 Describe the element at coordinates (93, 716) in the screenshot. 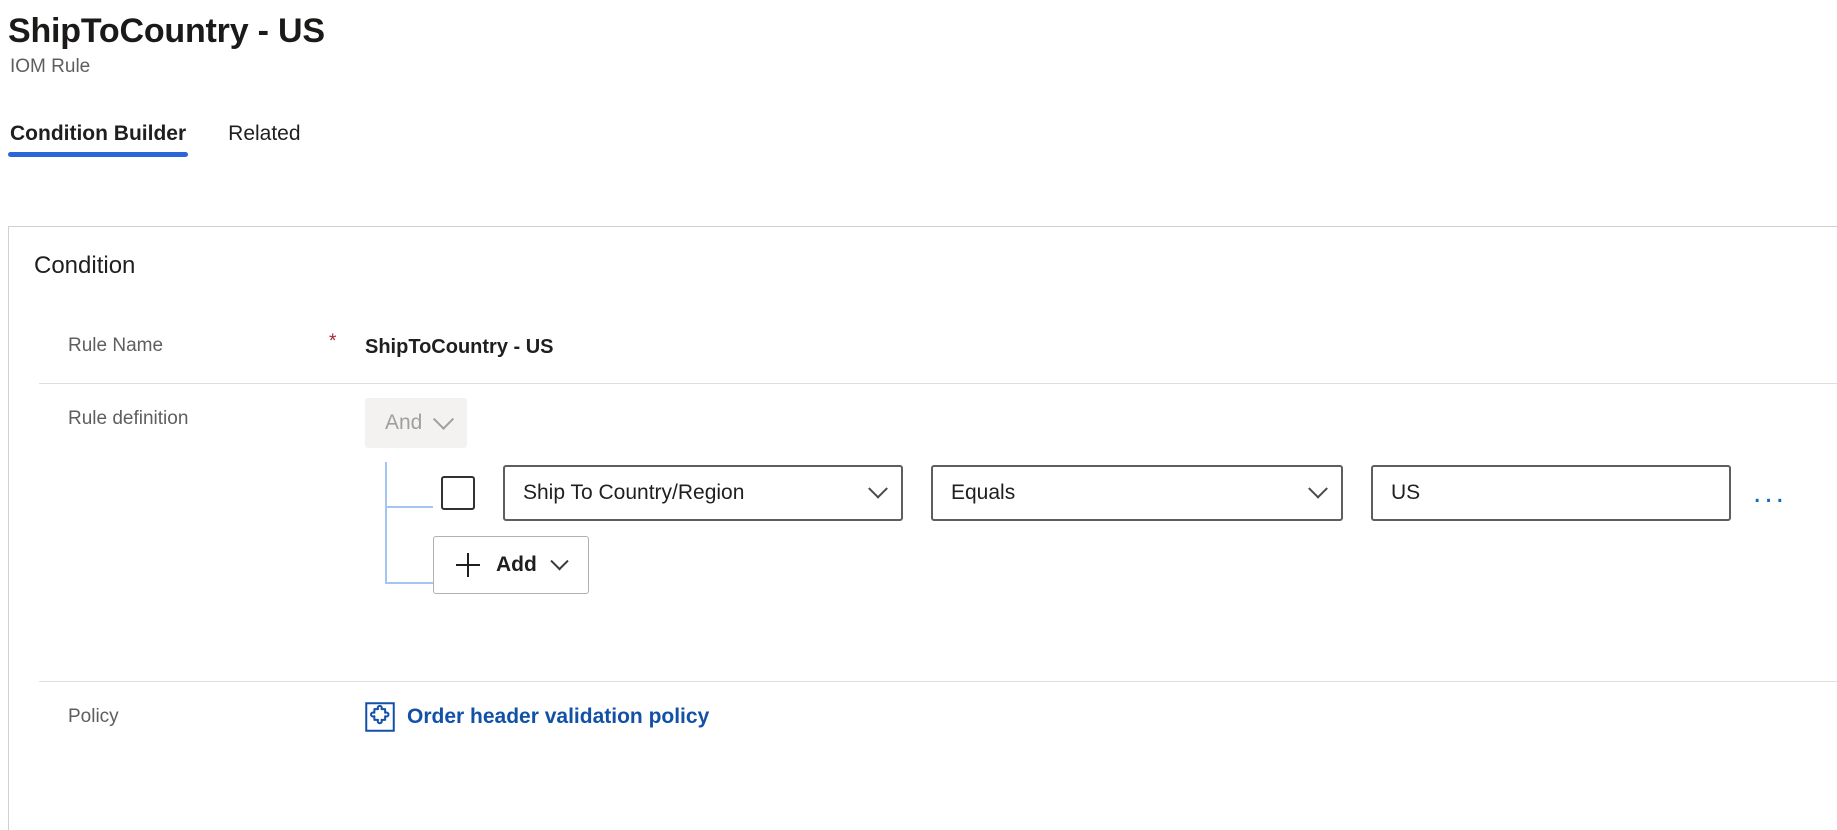

I see `policy-label: Policy` at that location.